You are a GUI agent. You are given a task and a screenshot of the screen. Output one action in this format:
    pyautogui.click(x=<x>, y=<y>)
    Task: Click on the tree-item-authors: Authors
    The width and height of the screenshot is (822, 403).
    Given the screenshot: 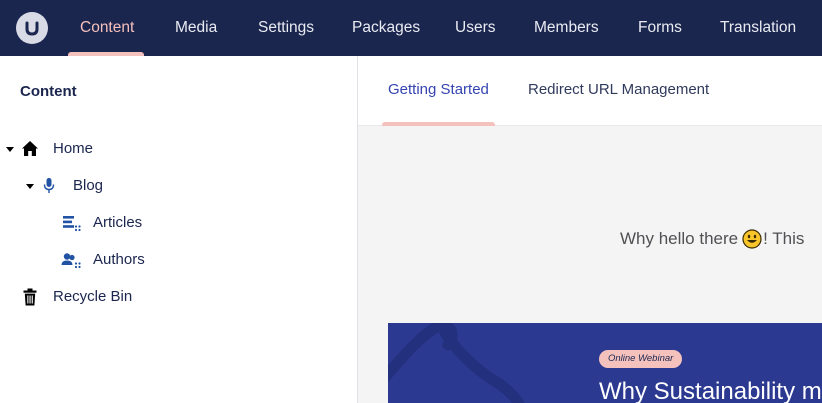 What is the action you would take?
    pyautogui.click(x=178, y=260)
    